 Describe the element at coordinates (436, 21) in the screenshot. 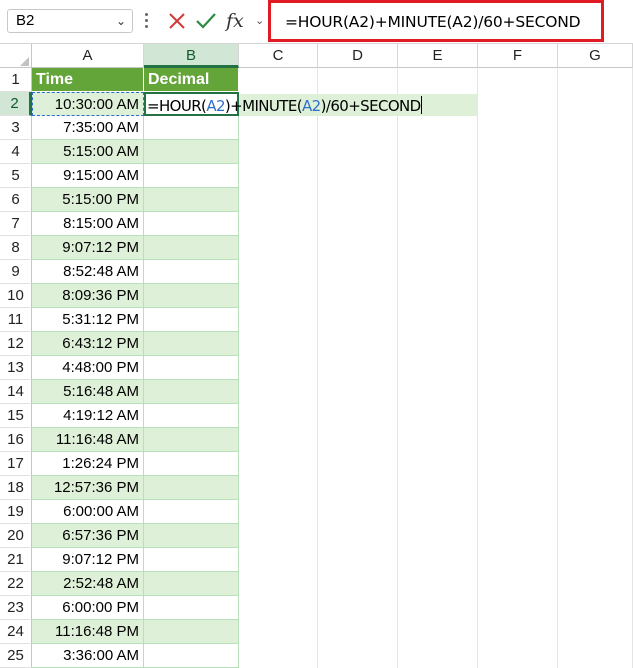

I see `formula-input: =HOUR(A2)+MINUTE(A2)/60+SECOND` at that location.